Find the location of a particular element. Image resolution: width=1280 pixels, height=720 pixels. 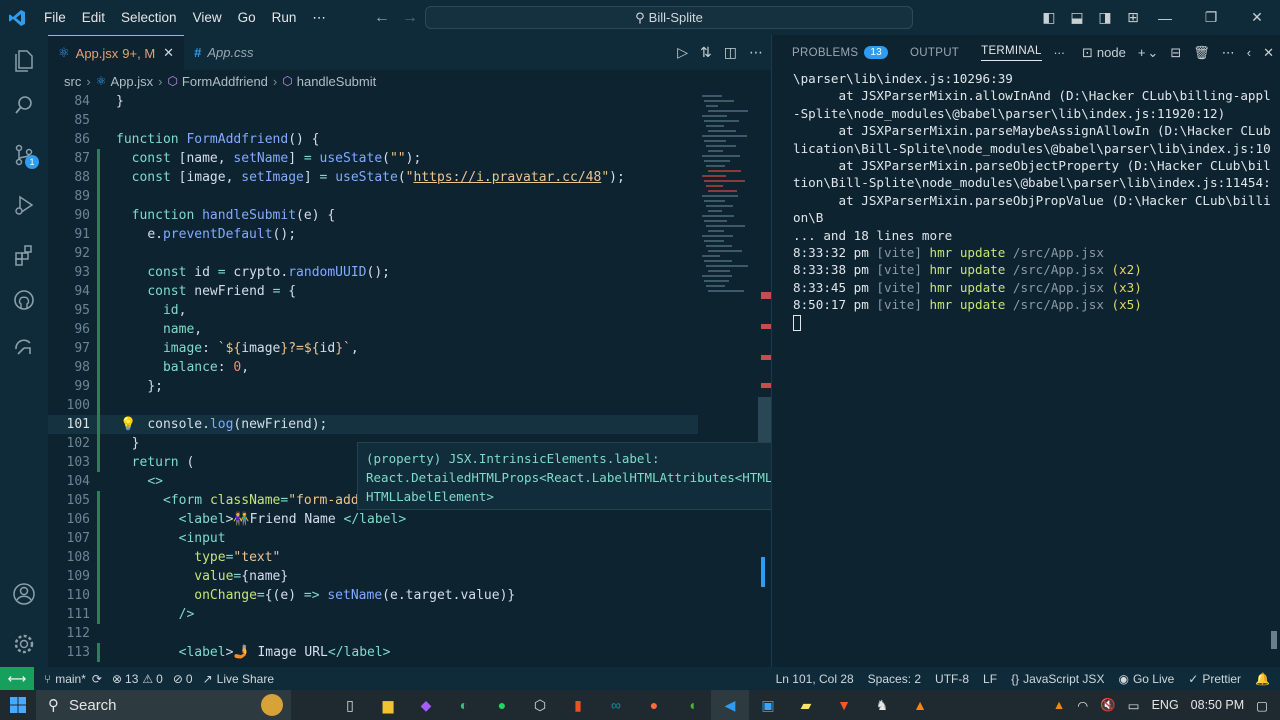

restore-icon: ❐ is located at coordinates (1211, 17).